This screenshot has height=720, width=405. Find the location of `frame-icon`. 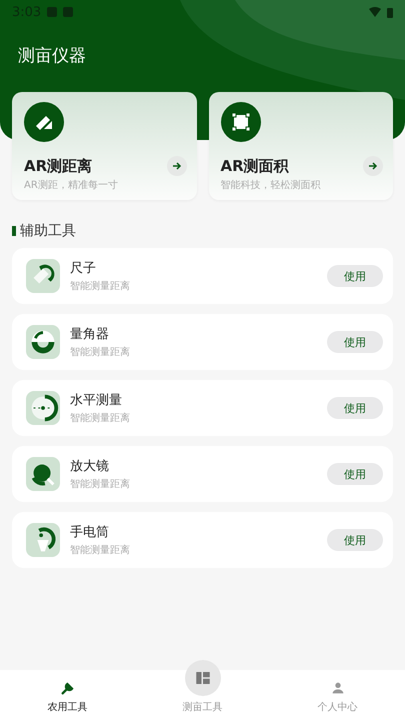

frame-icon is located at coordinates (240, 122).